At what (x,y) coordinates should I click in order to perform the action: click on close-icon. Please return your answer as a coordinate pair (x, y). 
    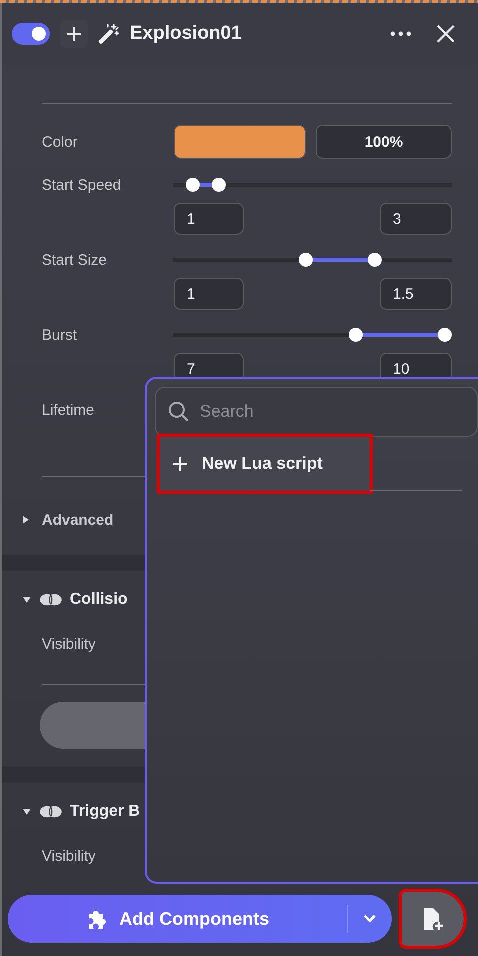
    Looking at the image, I should click on (446, 34).